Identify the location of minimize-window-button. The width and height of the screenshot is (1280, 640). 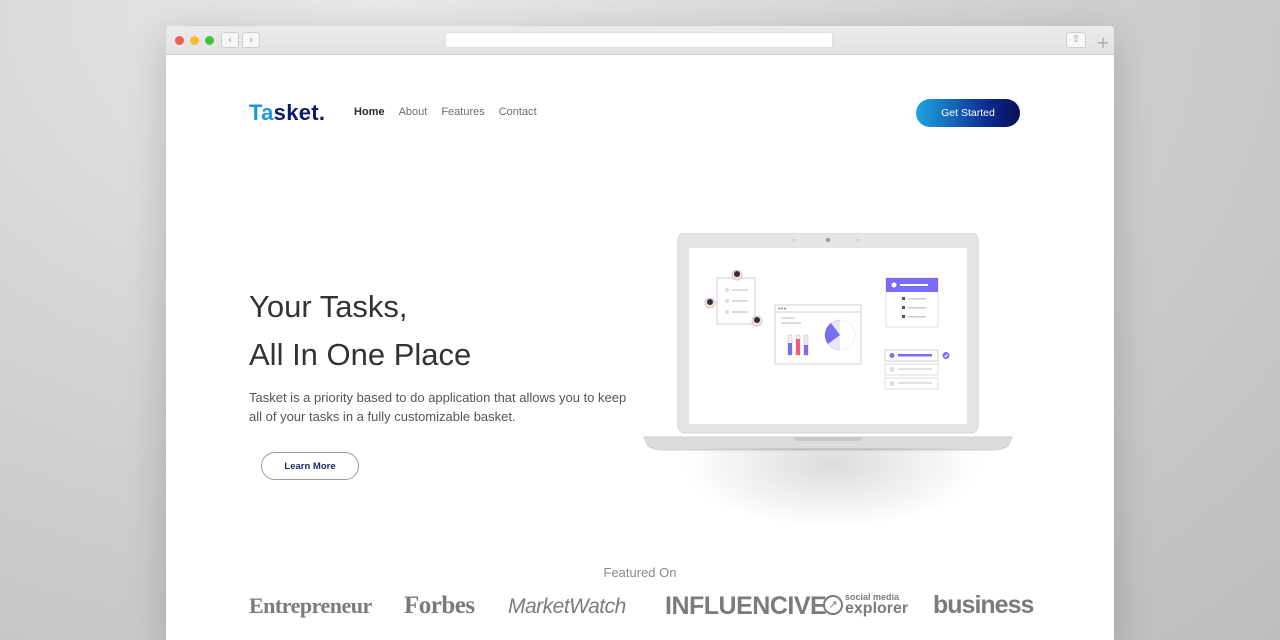
(194, 40).